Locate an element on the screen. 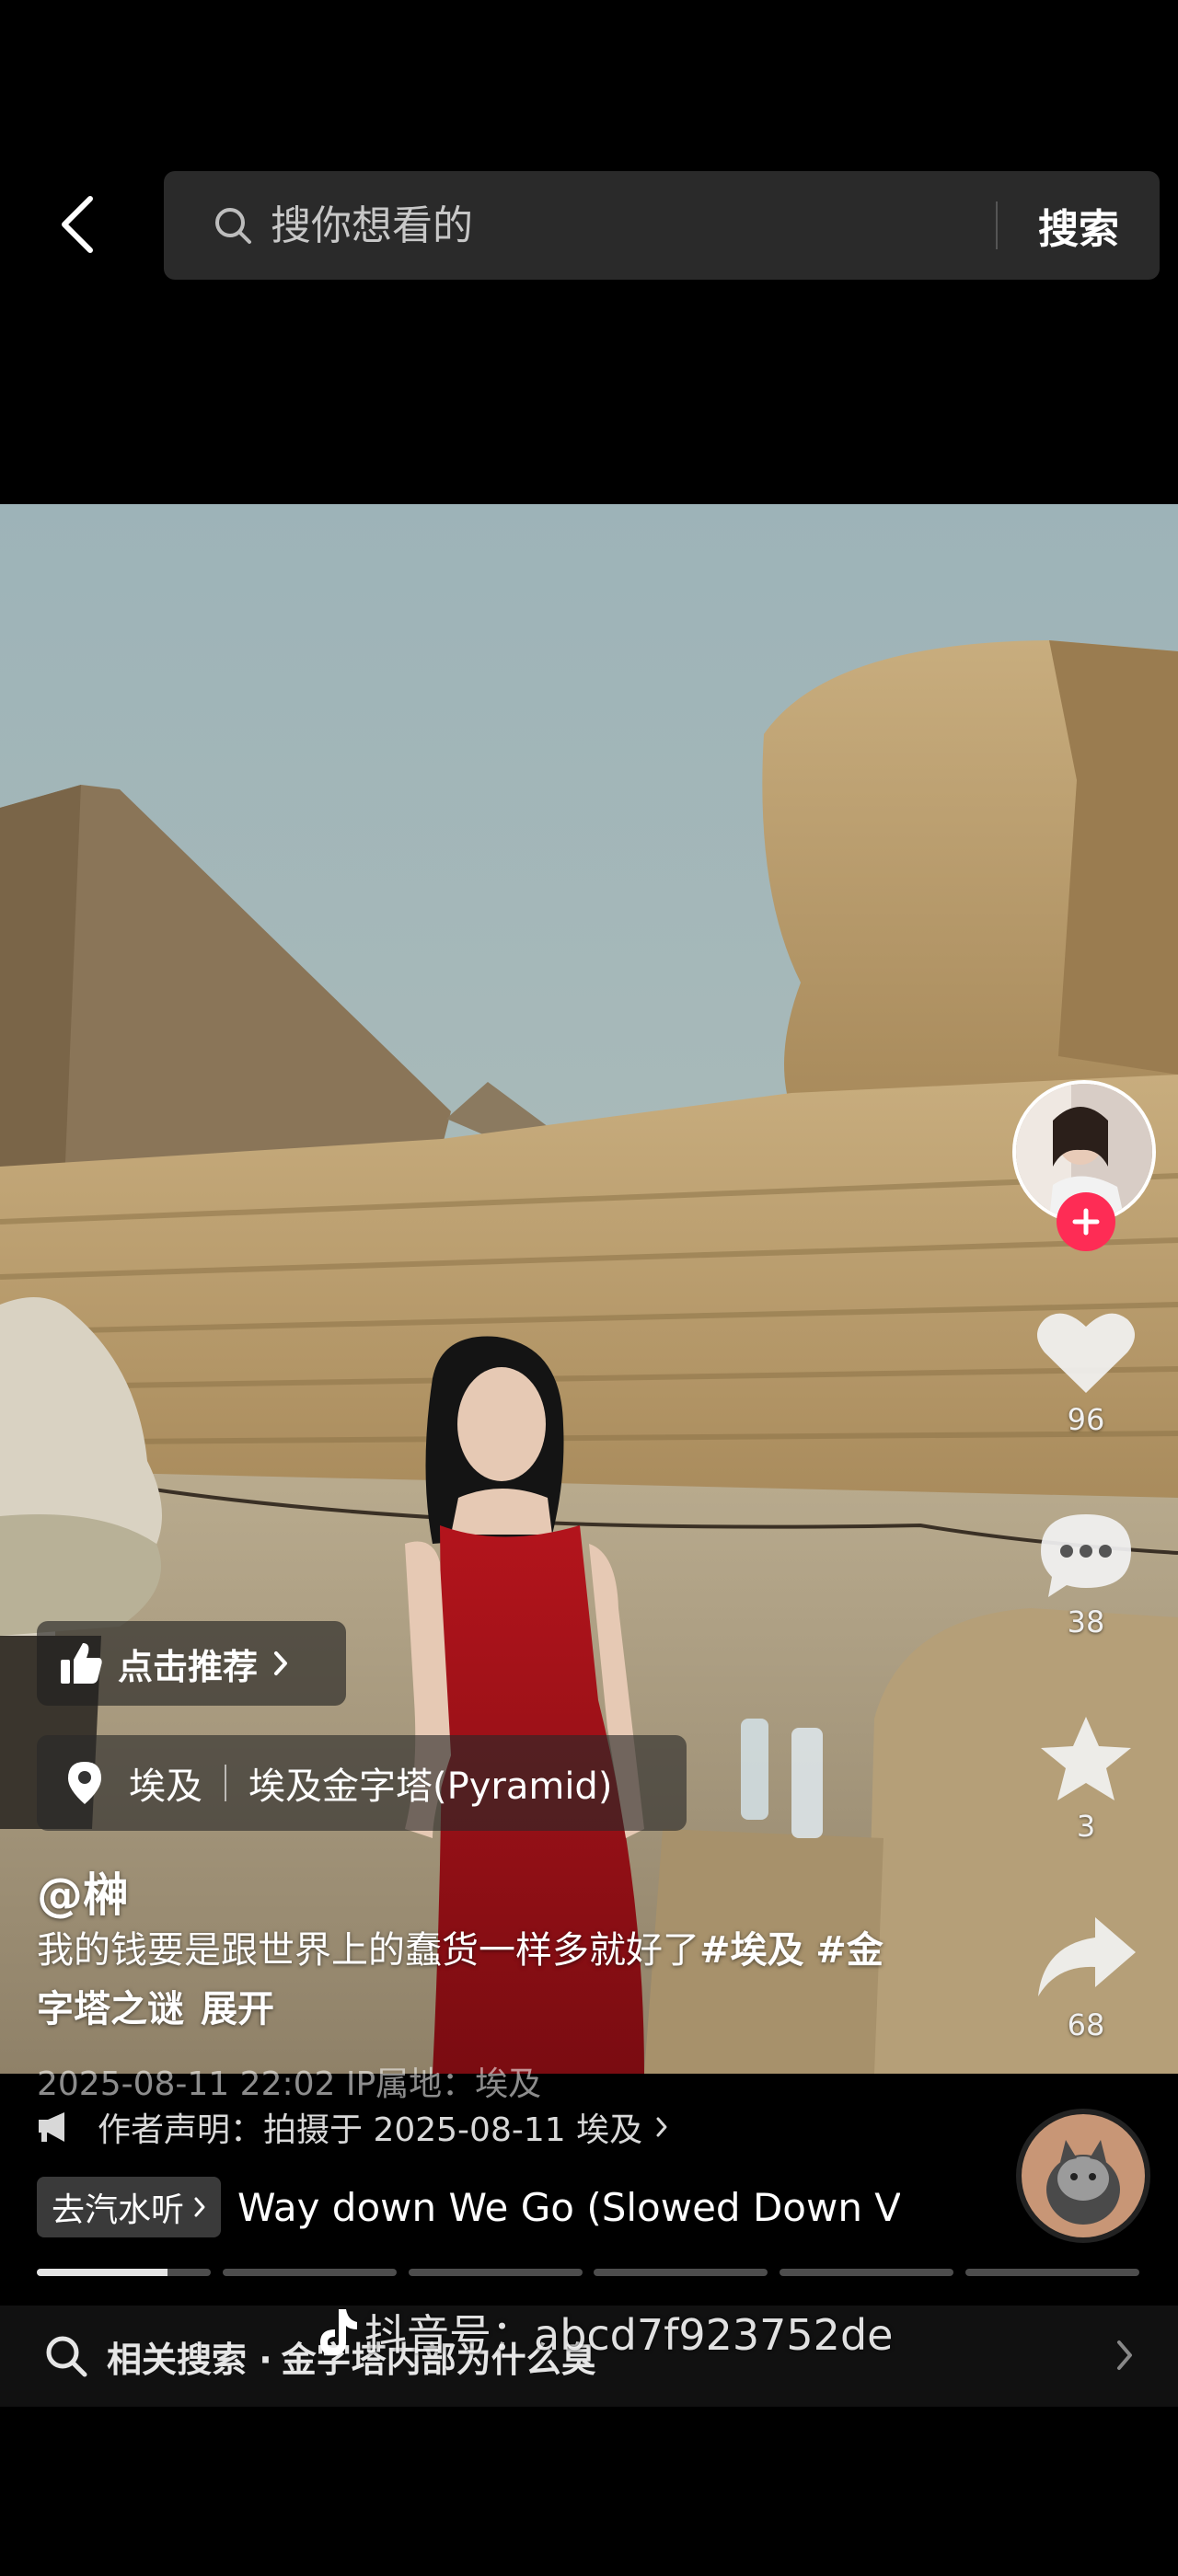 Image resolution: width=1178 pixels, height=2576 pixels. music-row: 去汽水听 Way down We Go (Slowed Down V is located at coordinates (468, 2207).